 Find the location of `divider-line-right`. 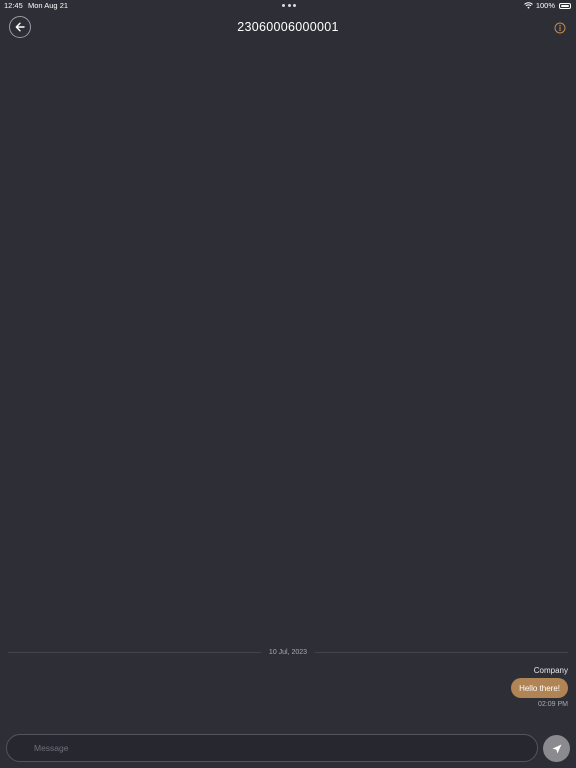

divider-line-right is located at coordinates (441, 652).